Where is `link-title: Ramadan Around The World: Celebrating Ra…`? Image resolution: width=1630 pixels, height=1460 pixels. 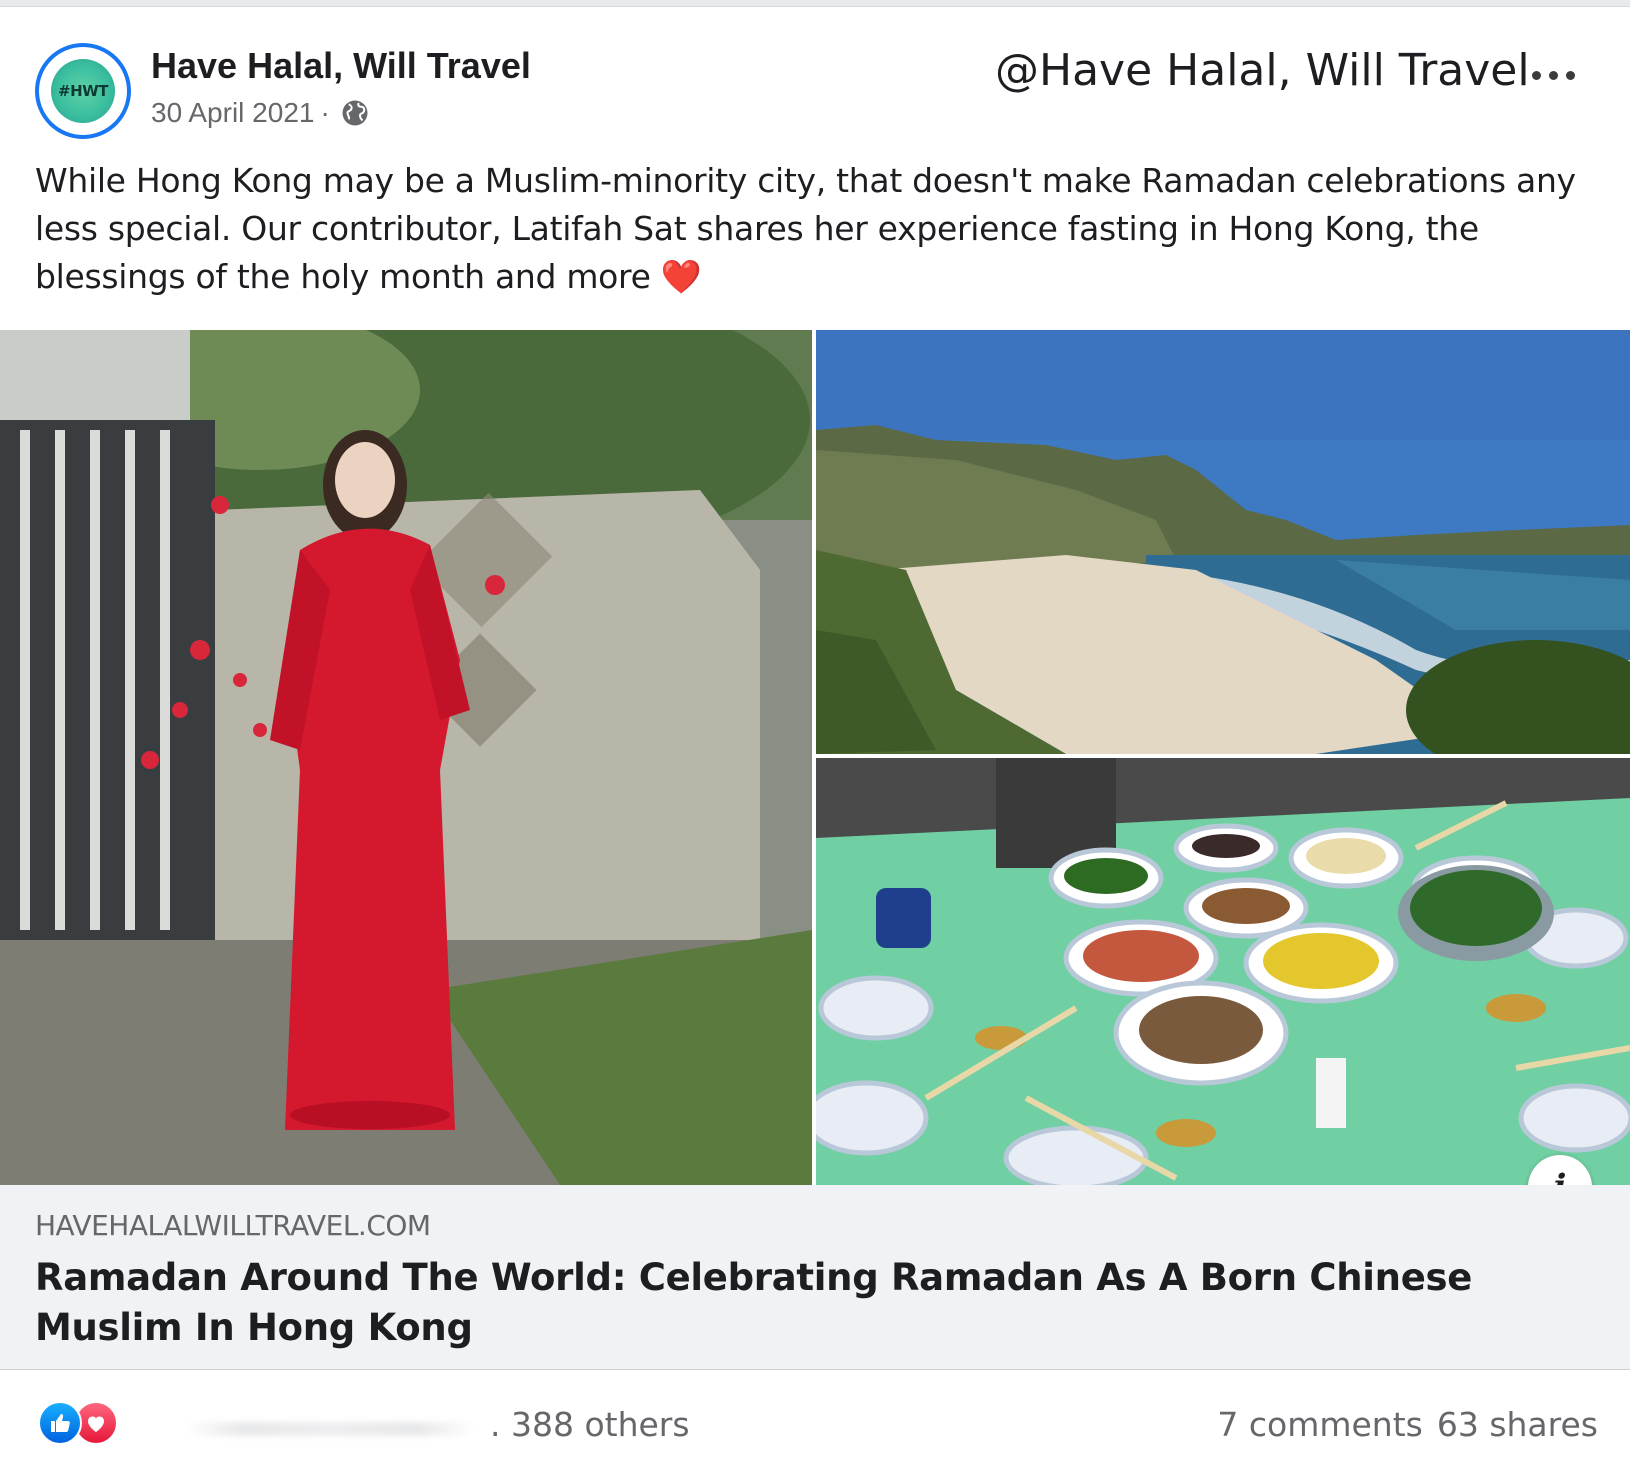
link-title: Ramadan Around The World: Celebrating Ra… is located at coordinates (815, 1303).